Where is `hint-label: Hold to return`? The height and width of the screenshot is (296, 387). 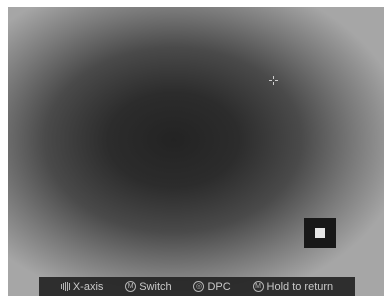 hint-label: Hold to return is located at coordinates (300, 286).